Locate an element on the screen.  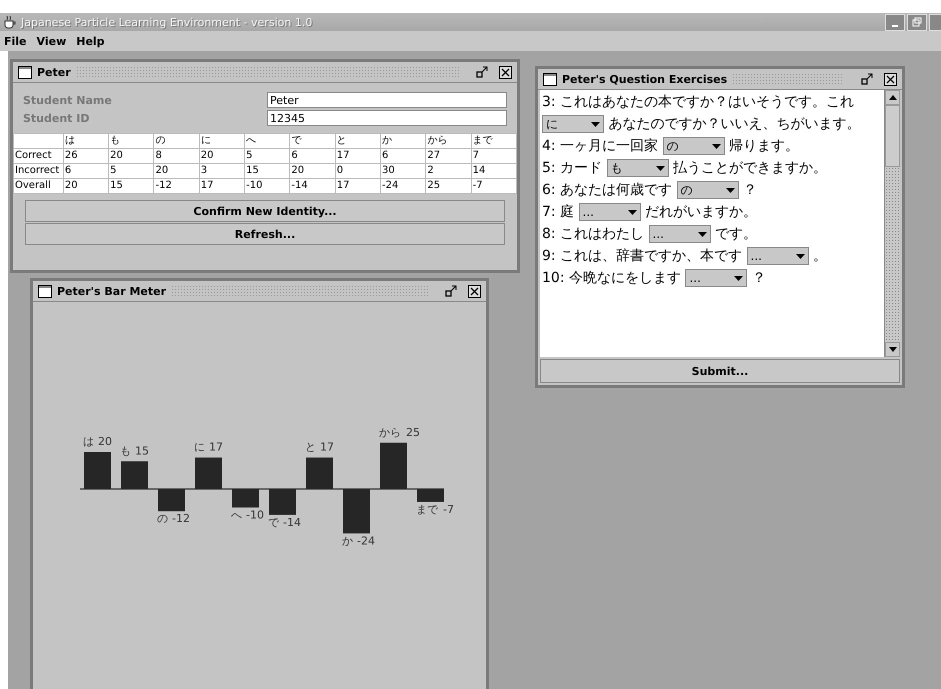
input-field: Peter is located at coordinates (387, 100).